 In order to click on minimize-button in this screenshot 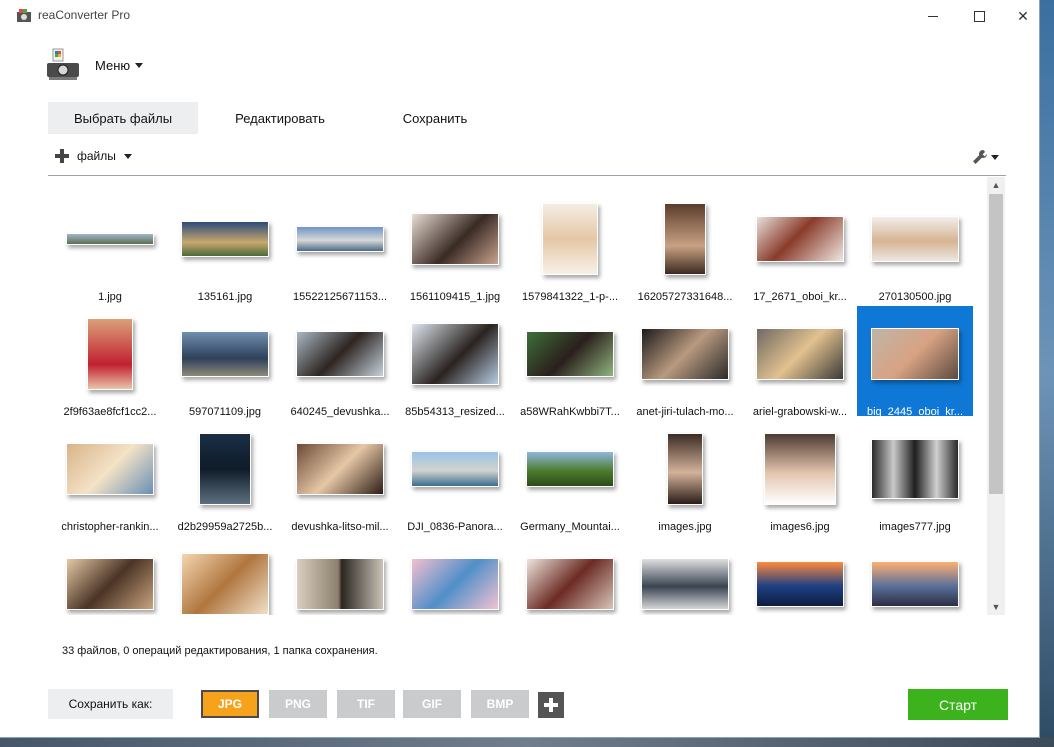, I will do `click(933, 16)`.